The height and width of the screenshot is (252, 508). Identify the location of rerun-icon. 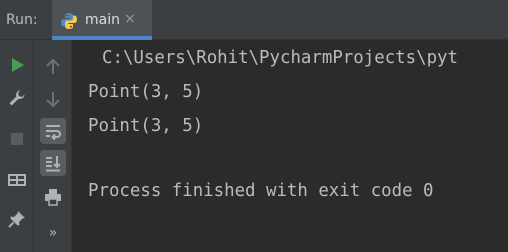
(17, 65).